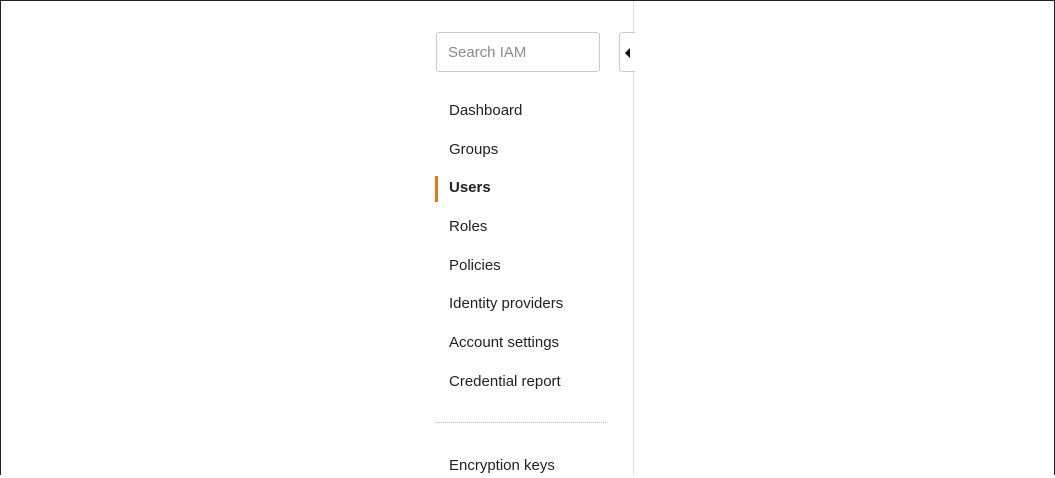  I want to click on sidebar-item-label: Dashboard, so click(486, 110).